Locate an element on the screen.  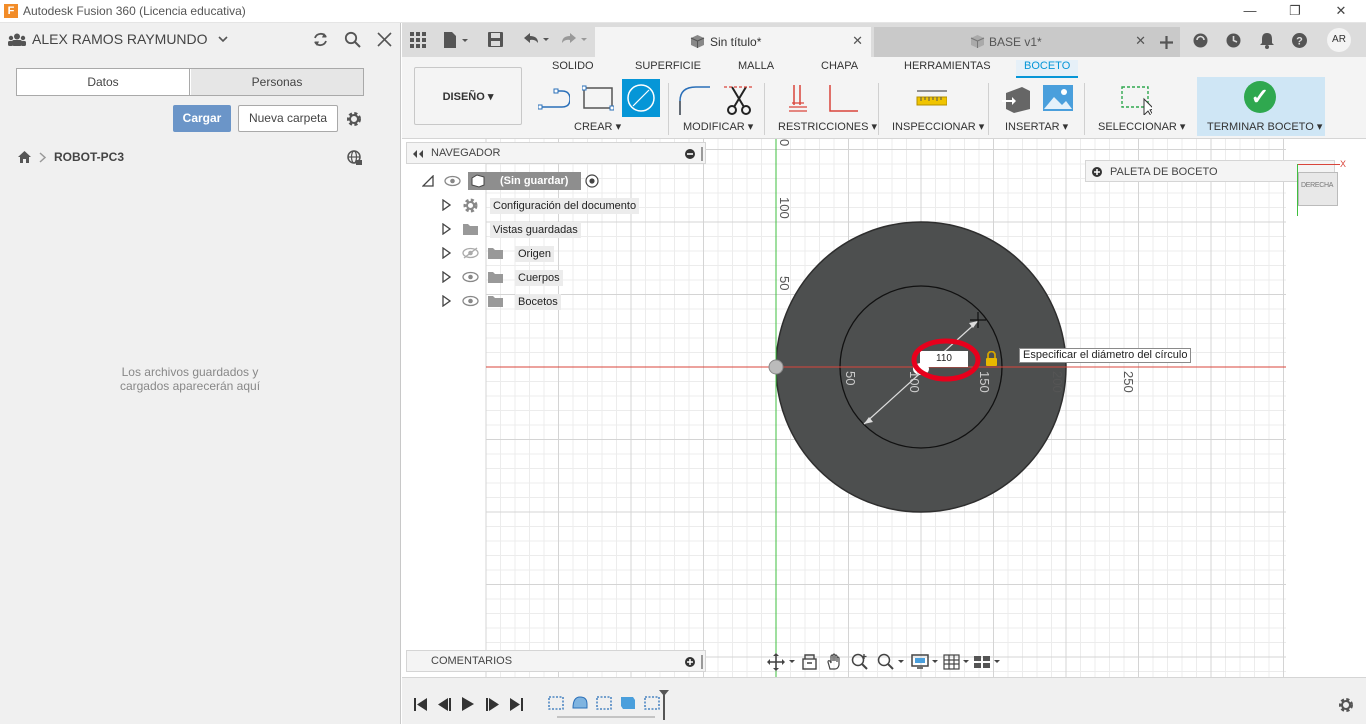
lock-icon is located at coordinates (991, 358).